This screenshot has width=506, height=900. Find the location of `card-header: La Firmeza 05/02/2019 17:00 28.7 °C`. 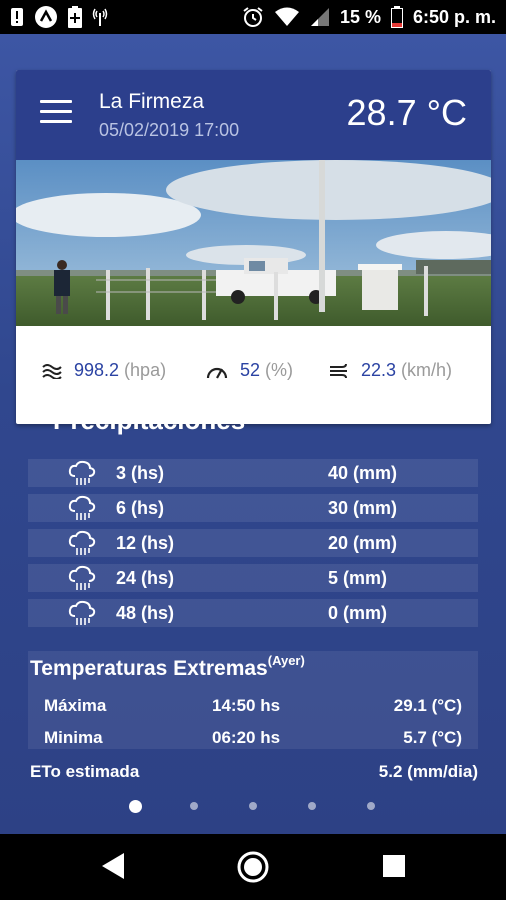

card-header: La Firmeza 05/02/2019 17:00 28.7 °C is located at coordinates (253, 115).